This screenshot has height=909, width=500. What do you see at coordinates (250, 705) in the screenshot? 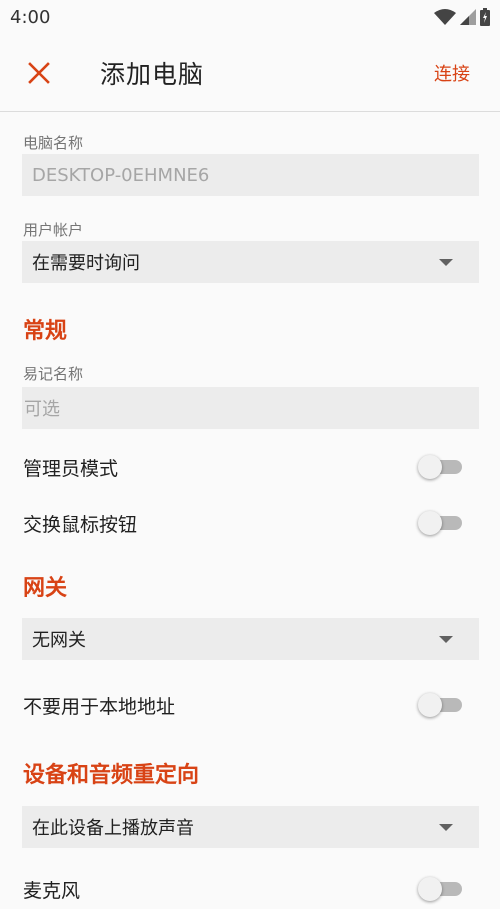
I see `bypass-local-row: 不要用于本地地址` at bounding box center [250, 705].